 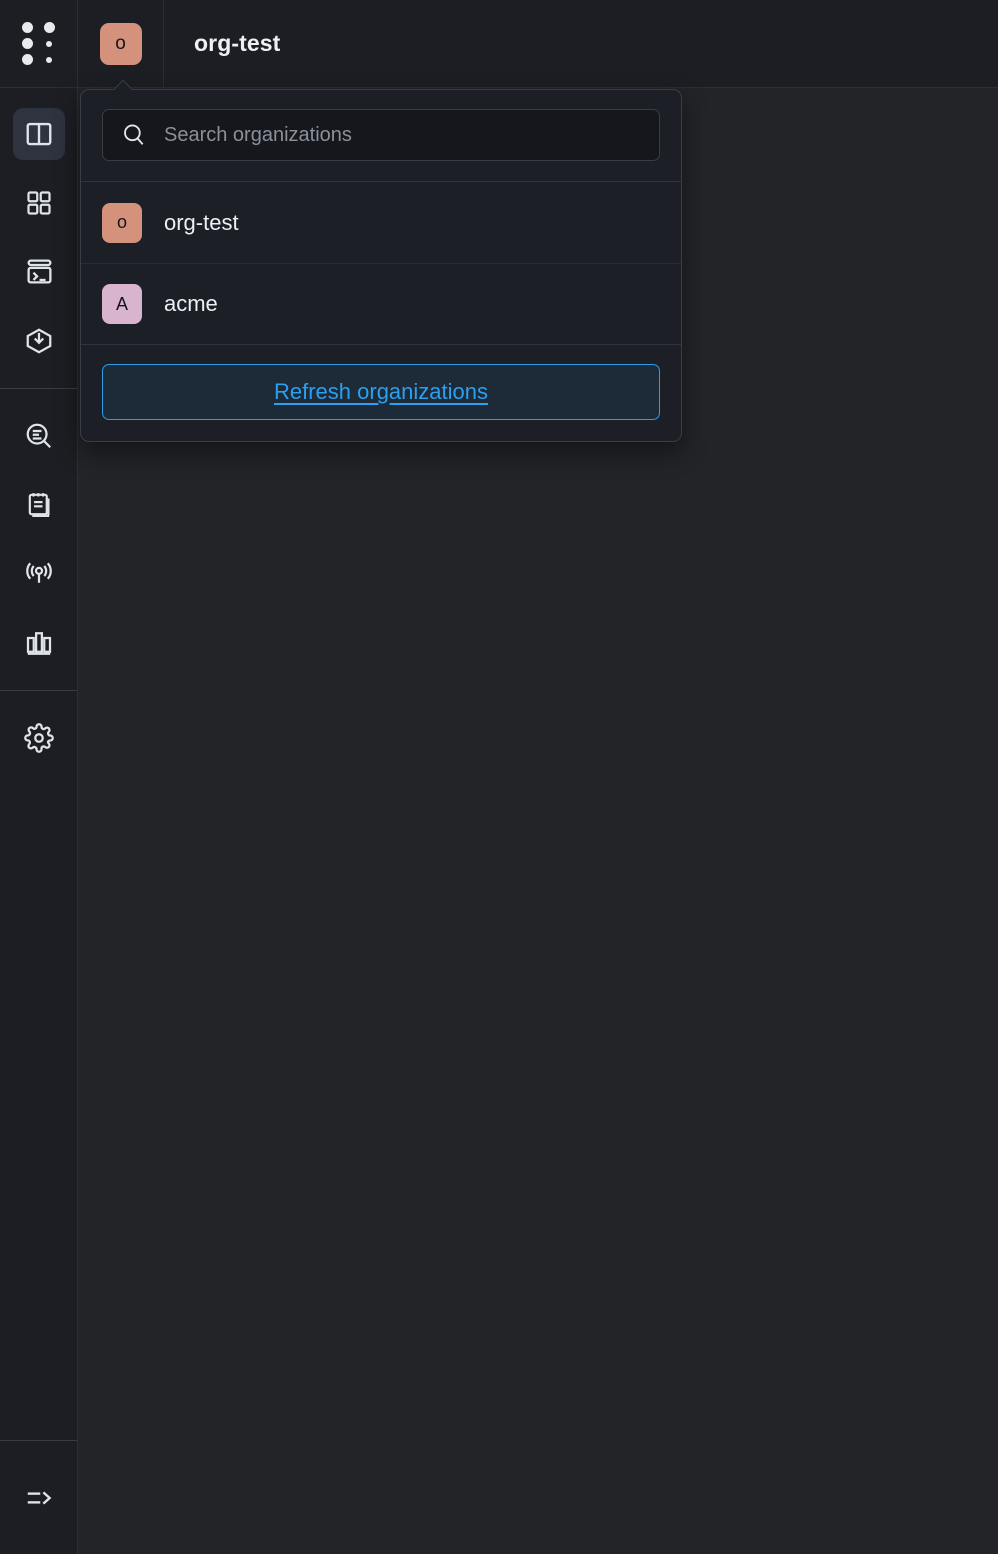 I want to click on package-download-icon, so click(x=39, y=340).